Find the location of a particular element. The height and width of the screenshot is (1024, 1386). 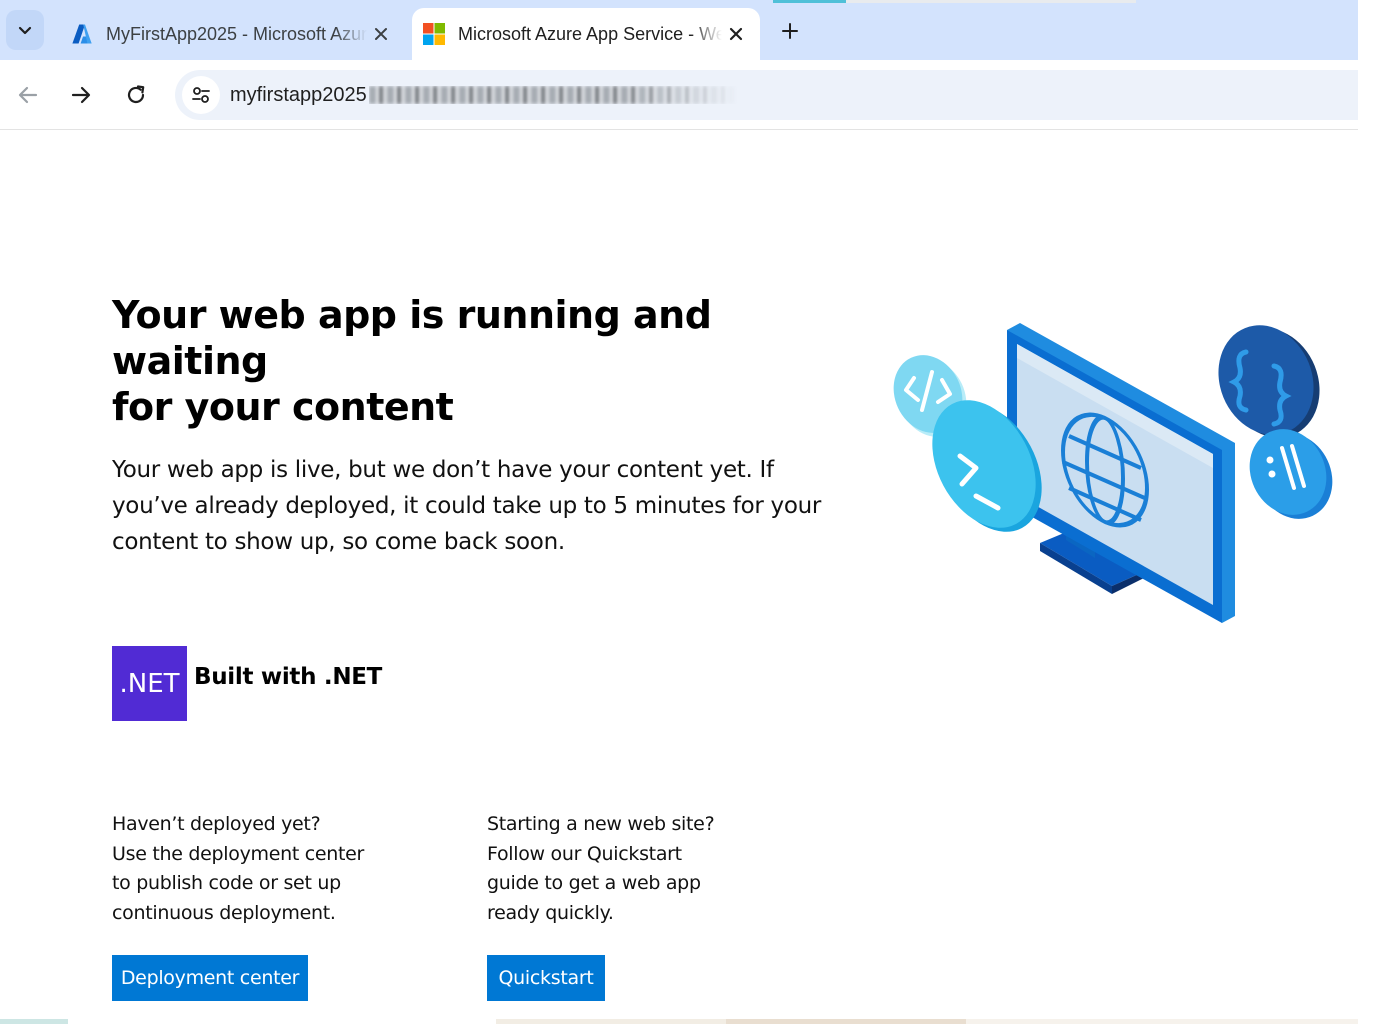

deployment-text-line: continuous deployment. is located at coordinates (224, 912).